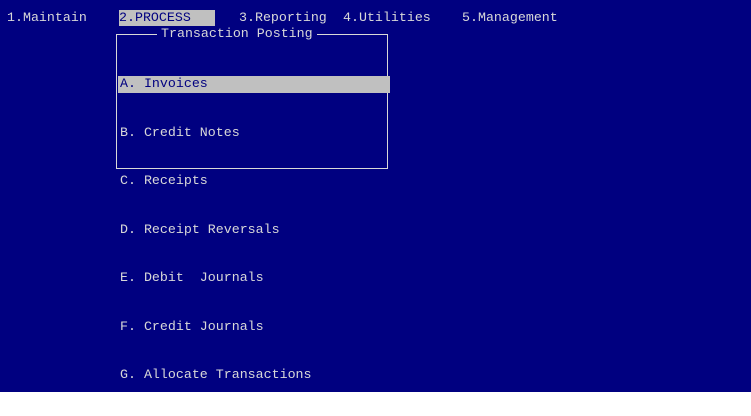 The width and height of the screenshot is (751, 416). I want to click on popup-title: Transaction Posting, so click(237, 34).